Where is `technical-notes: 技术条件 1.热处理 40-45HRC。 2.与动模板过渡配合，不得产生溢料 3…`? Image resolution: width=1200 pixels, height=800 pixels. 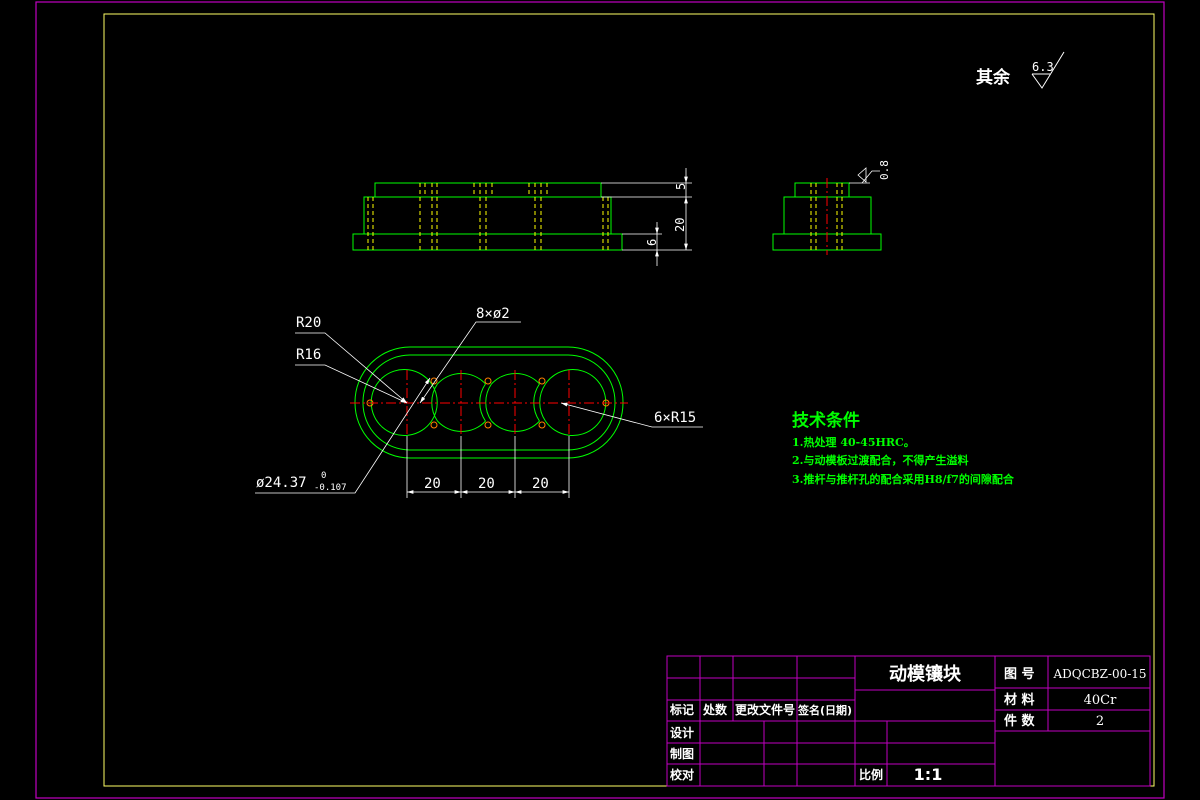 technical-notes: 技术条件 1.热处理 40-45HRC。 2.与动模板过渡配合，不得产生溢料 3… is located at coordinates (903, 448).